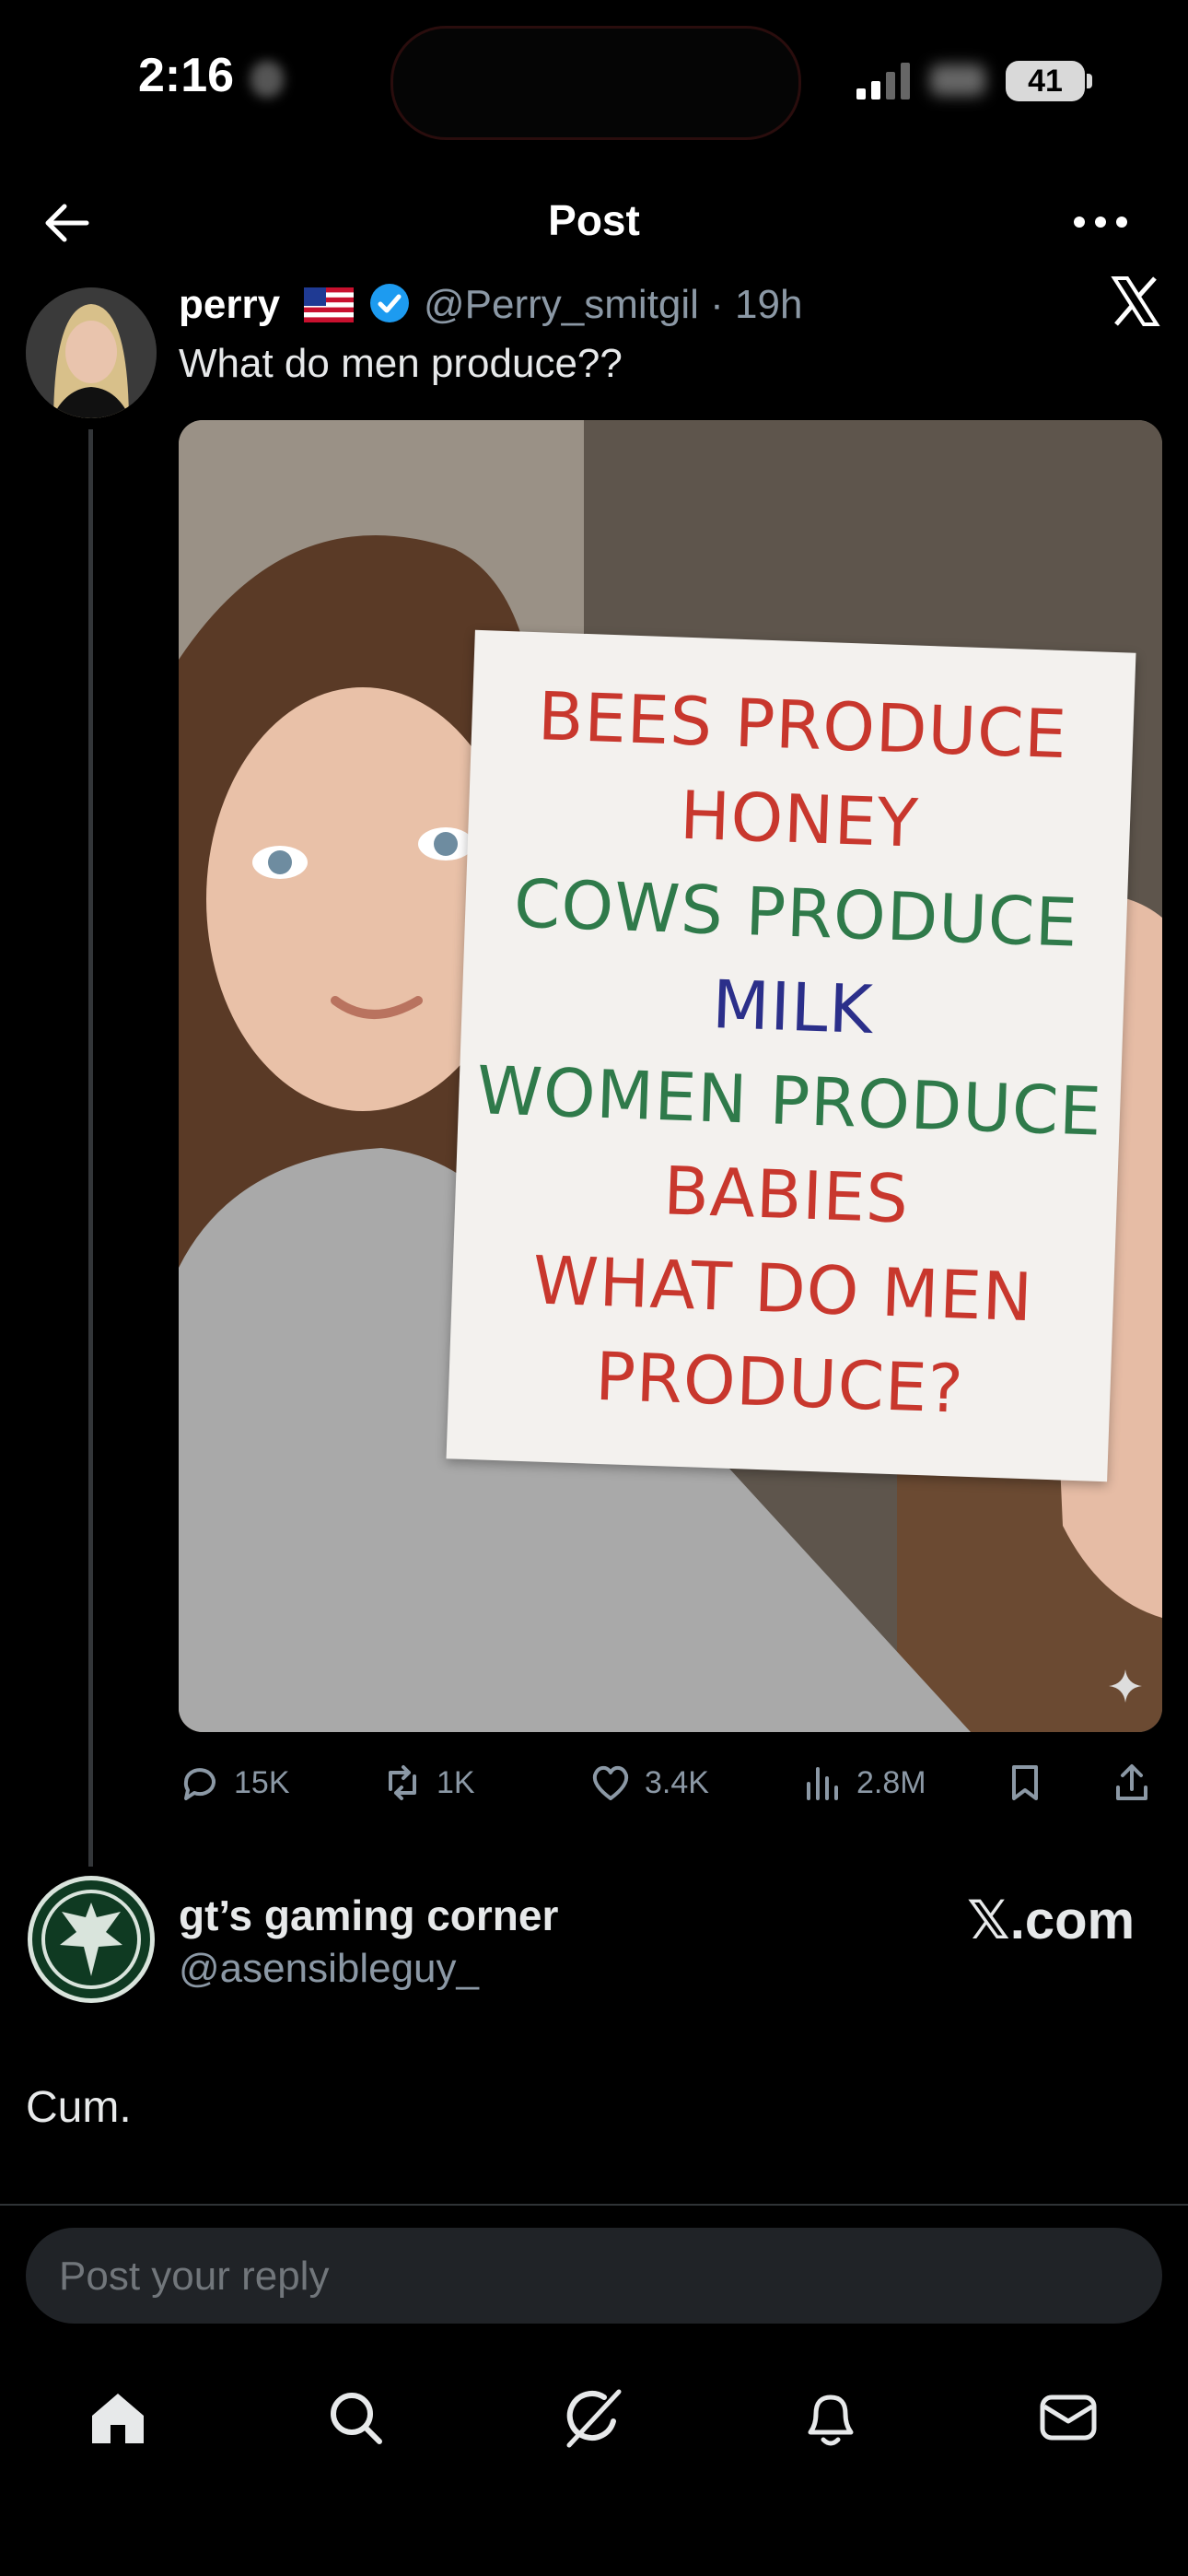 Image resolution: width=1188 pixels, height=2576 pixels. Describe the element at coordinates (594, 2205) in the screenshot. I see `divider` at that location.